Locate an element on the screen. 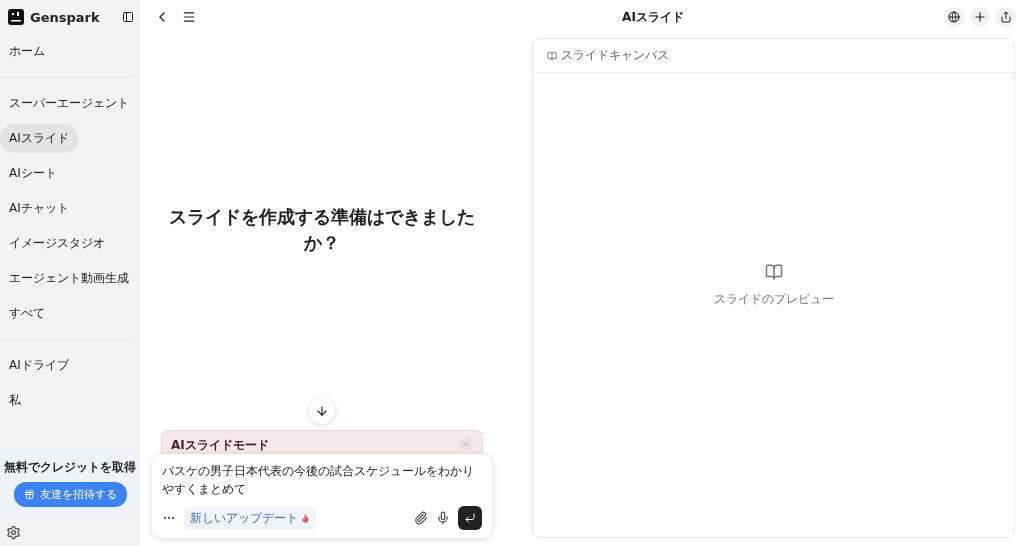 The height and width of the screenshot is (546, 1024). preview-label: スライドのプレビュー is located at coordinates (773, 299).